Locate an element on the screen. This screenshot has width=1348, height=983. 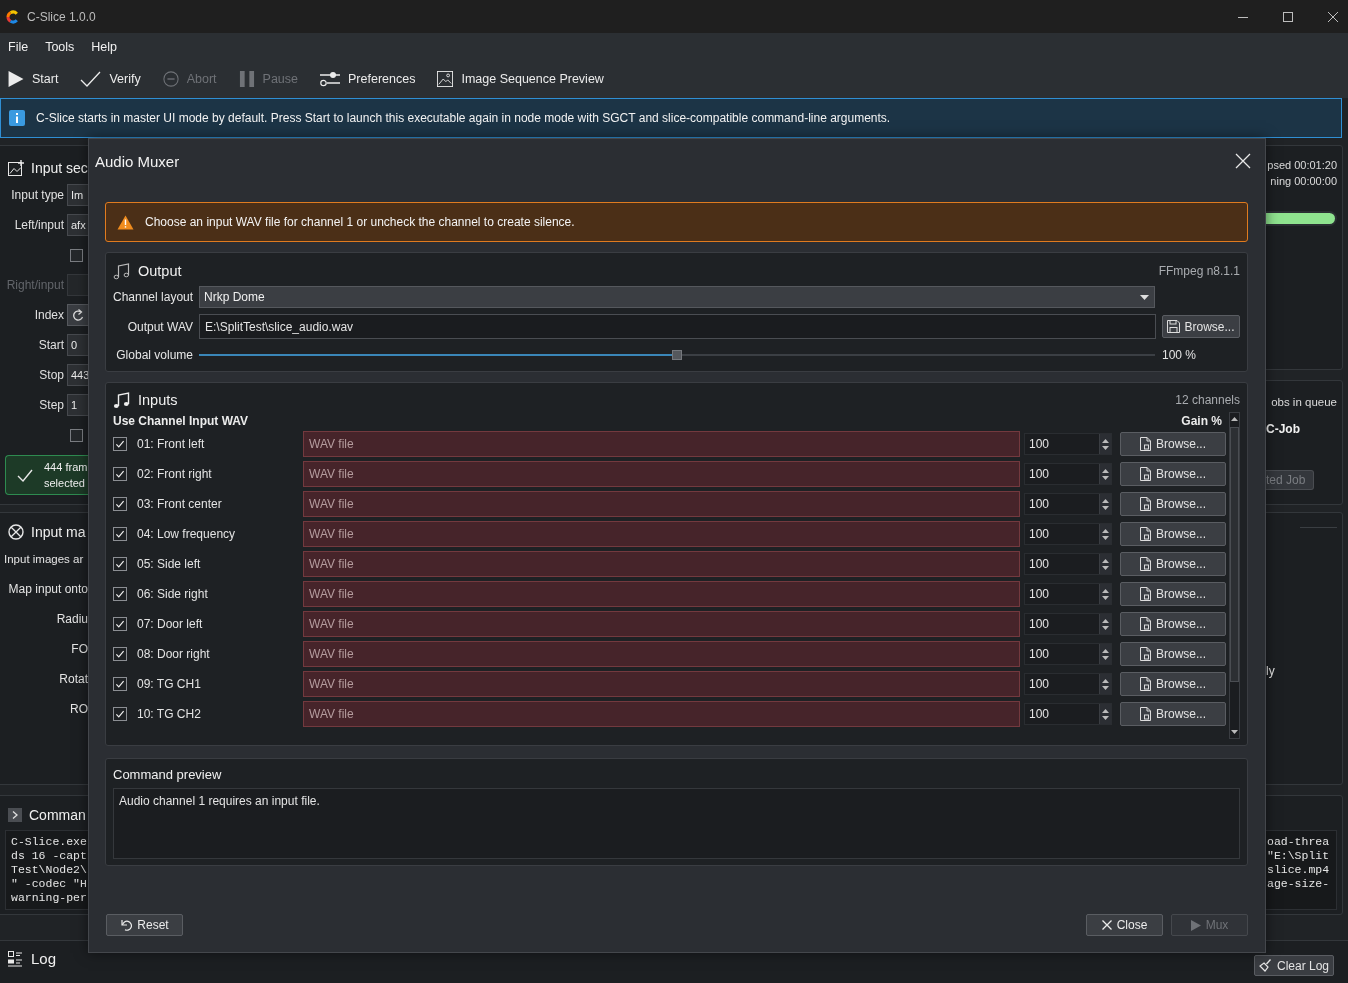
minus-circle-icon is located at coordinates (170, 79).